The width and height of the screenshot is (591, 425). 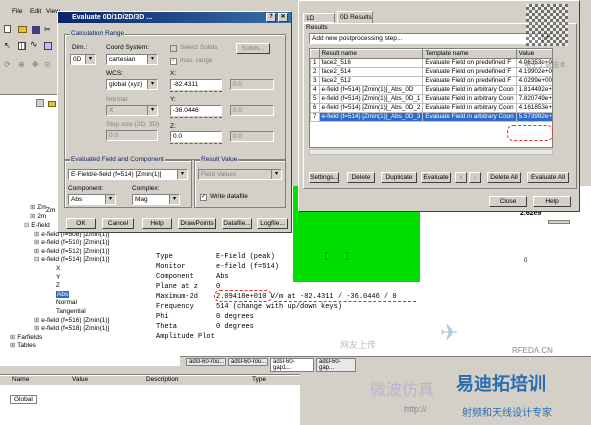 What do you see at coordinates (315, 54) in the screenshot?
I see `col-index` at bounding box center [315, 54].